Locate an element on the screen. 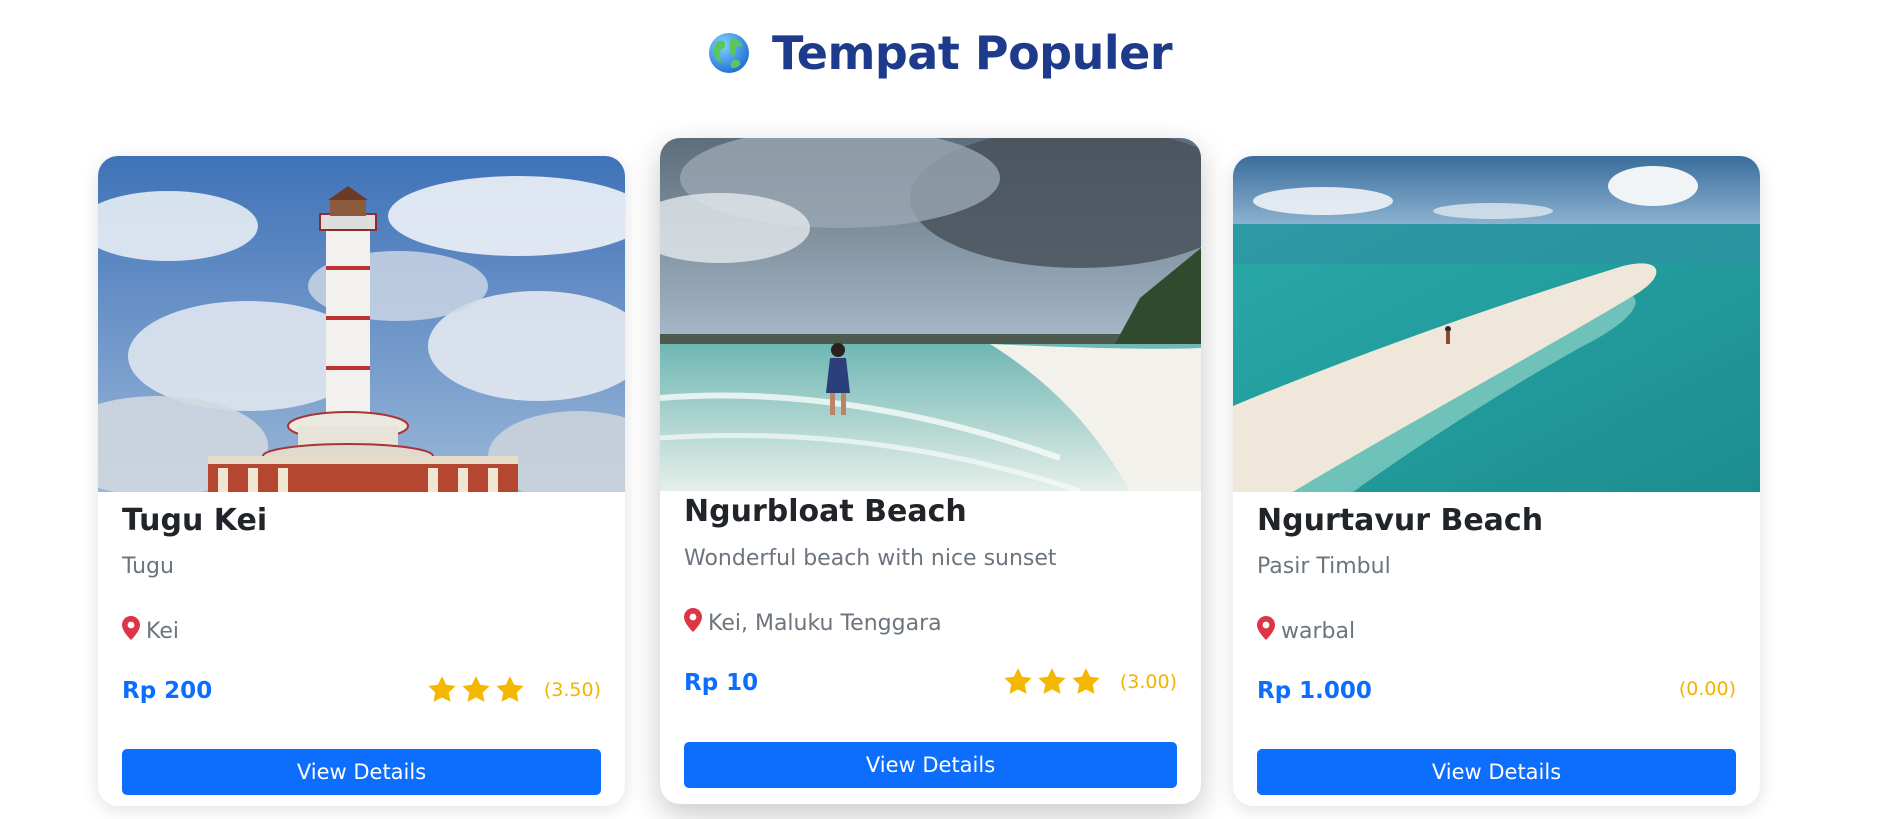  card-rating: (3.00) is located at coordinates (1090, 681).